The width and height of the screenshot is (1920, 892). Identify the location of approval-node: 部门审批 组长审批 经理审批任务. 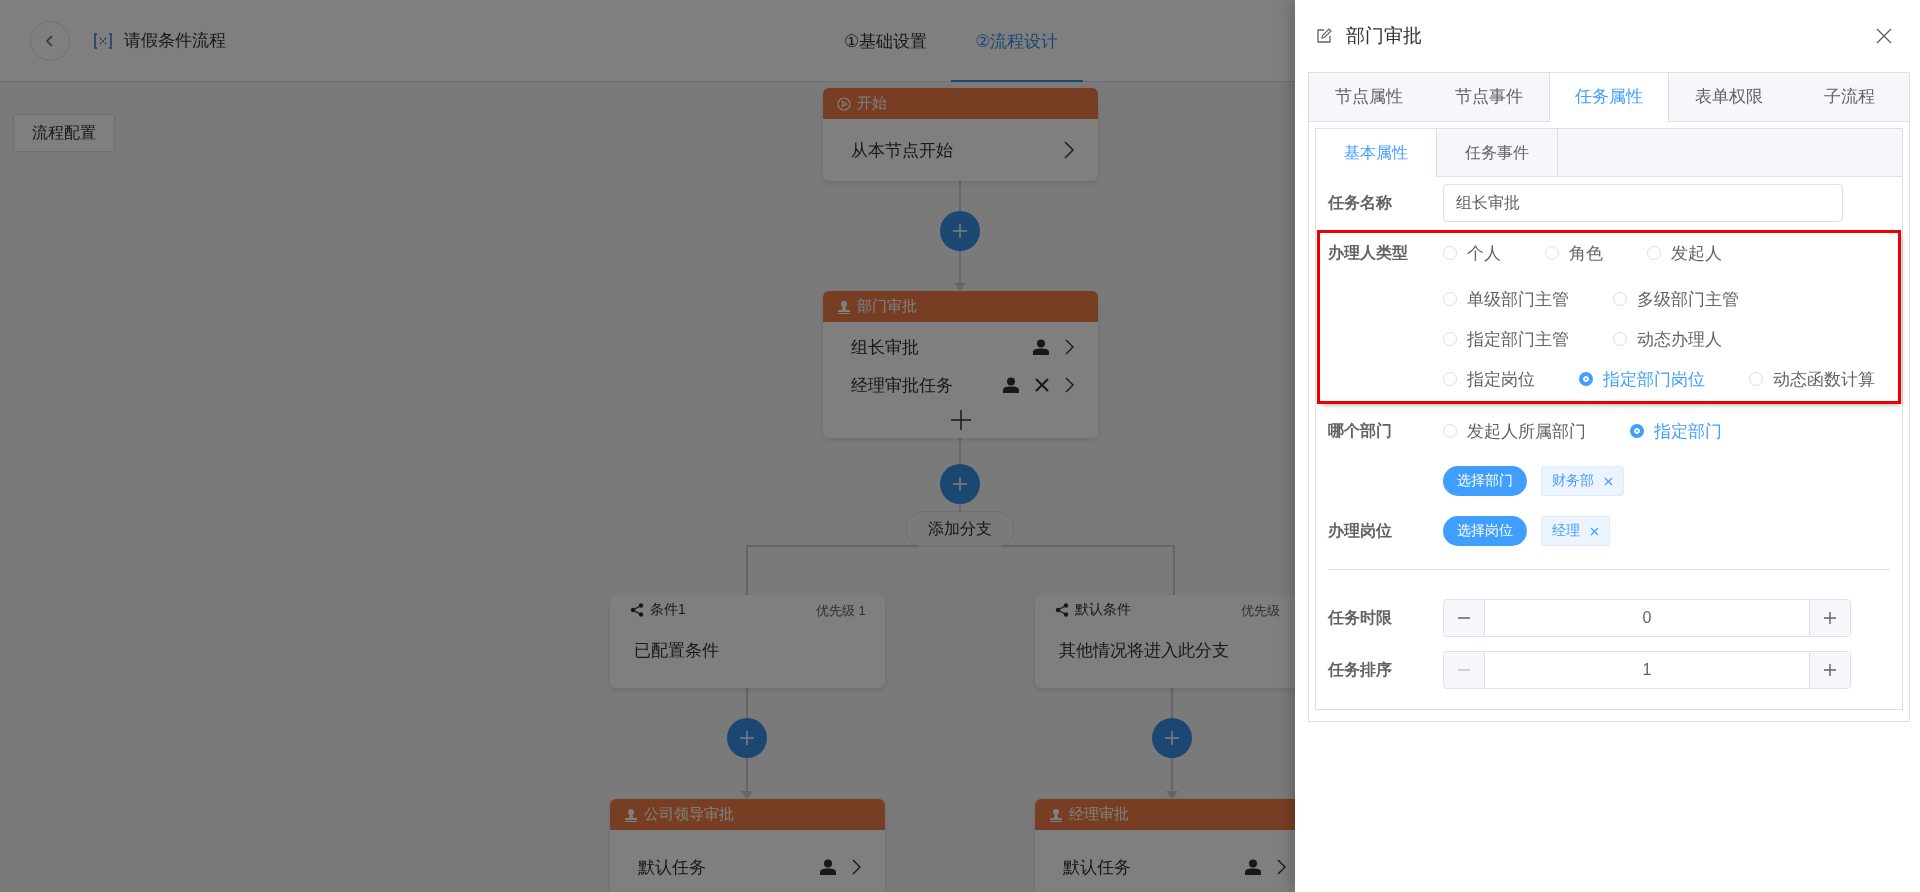
(960, 364).